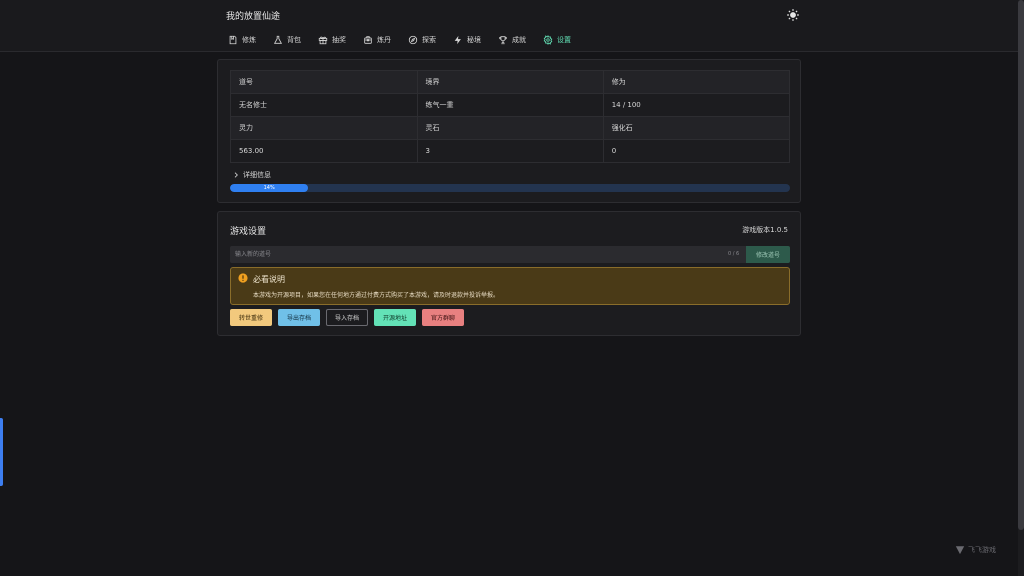 The width and height of the screenshot is (1024, 576). I want to click on lightning-icon, so click(457, 40).